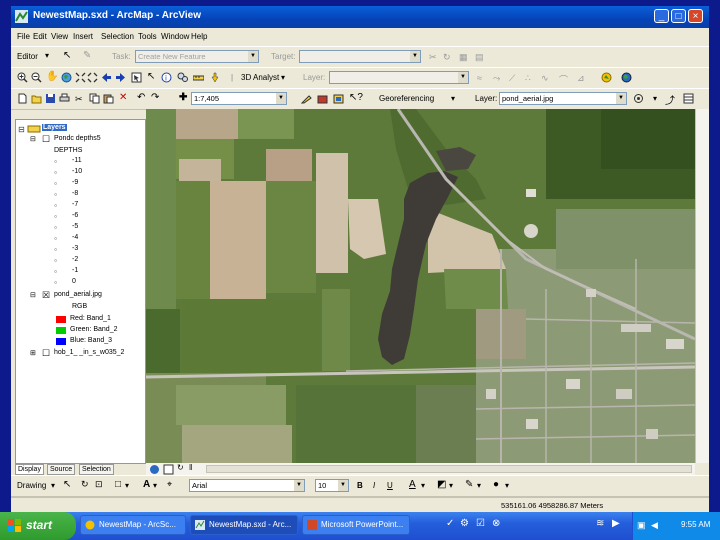  What do you see at coordinates (61, 469) in the screenshot?
I see `tab-source: Source` at bounding box center [61, 469].